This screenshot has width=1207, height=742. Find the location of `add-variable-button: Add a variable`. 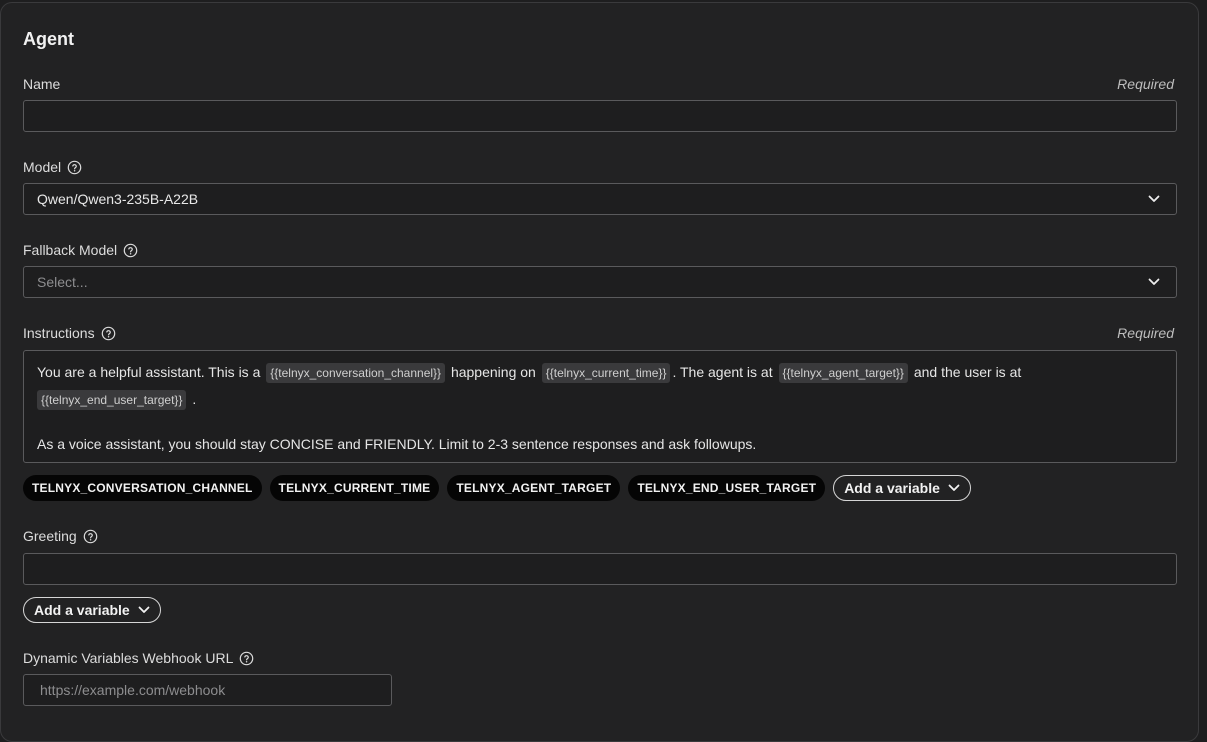

add-variable-button: Add a variable is located at coordinates (902, 488).